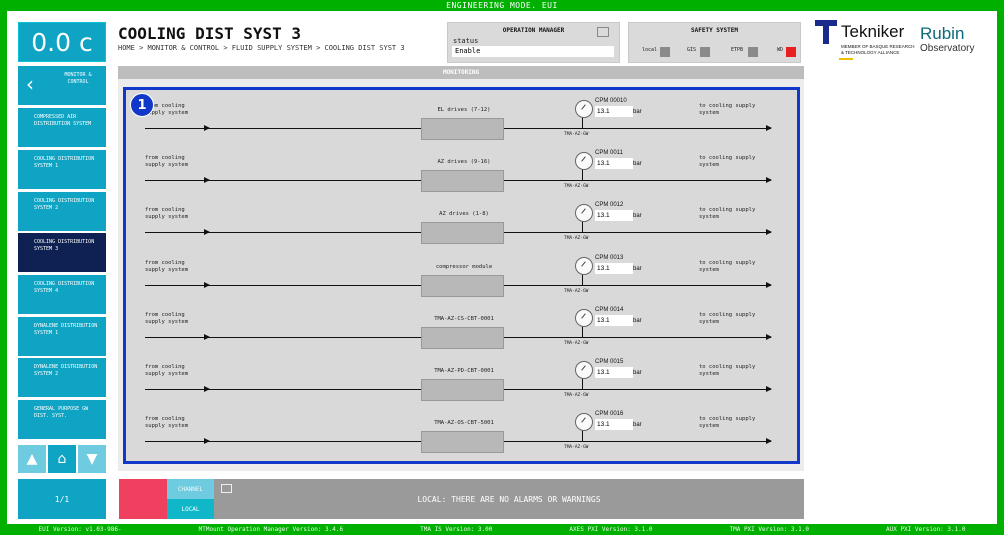 This screenshot has width=1004, height=535. Describe the element at coordinates (143, 499) in the screenshot. I see `alarm-indicator` at that location.